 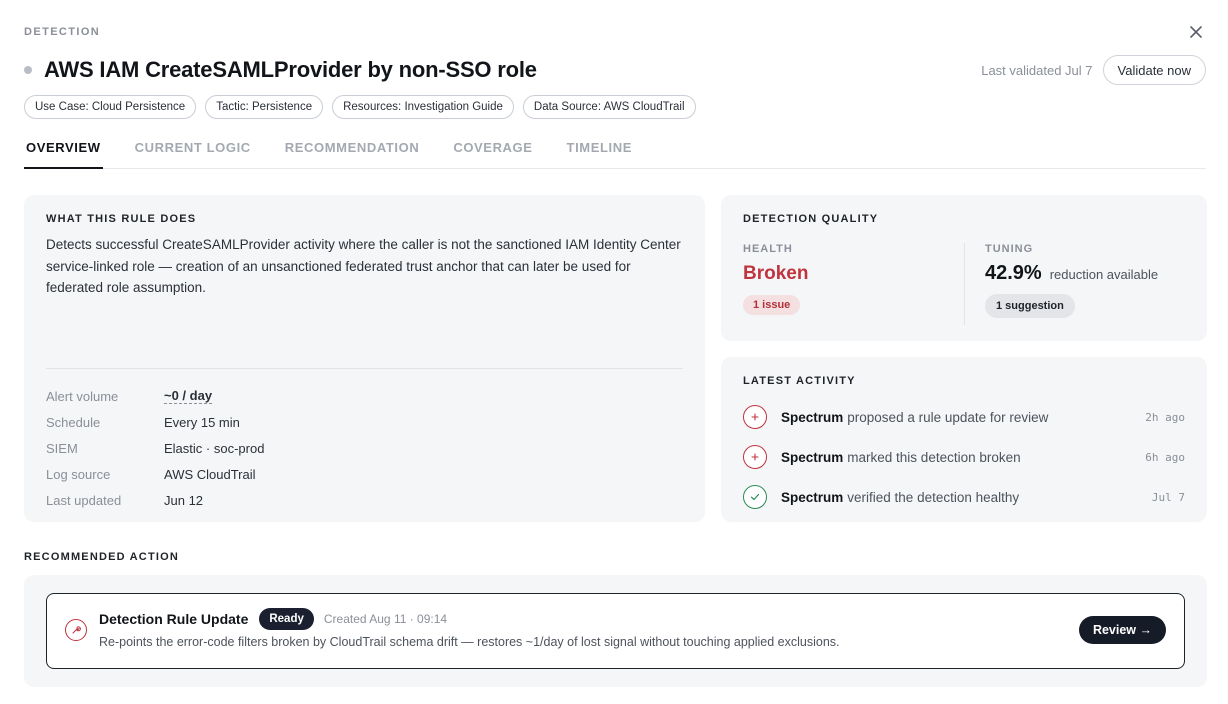 What do you see at coordinates (193, 150) in the screenshot?
I see `tab-current-logic: CURRENT LOGIC` at bounding box center [193, 150].